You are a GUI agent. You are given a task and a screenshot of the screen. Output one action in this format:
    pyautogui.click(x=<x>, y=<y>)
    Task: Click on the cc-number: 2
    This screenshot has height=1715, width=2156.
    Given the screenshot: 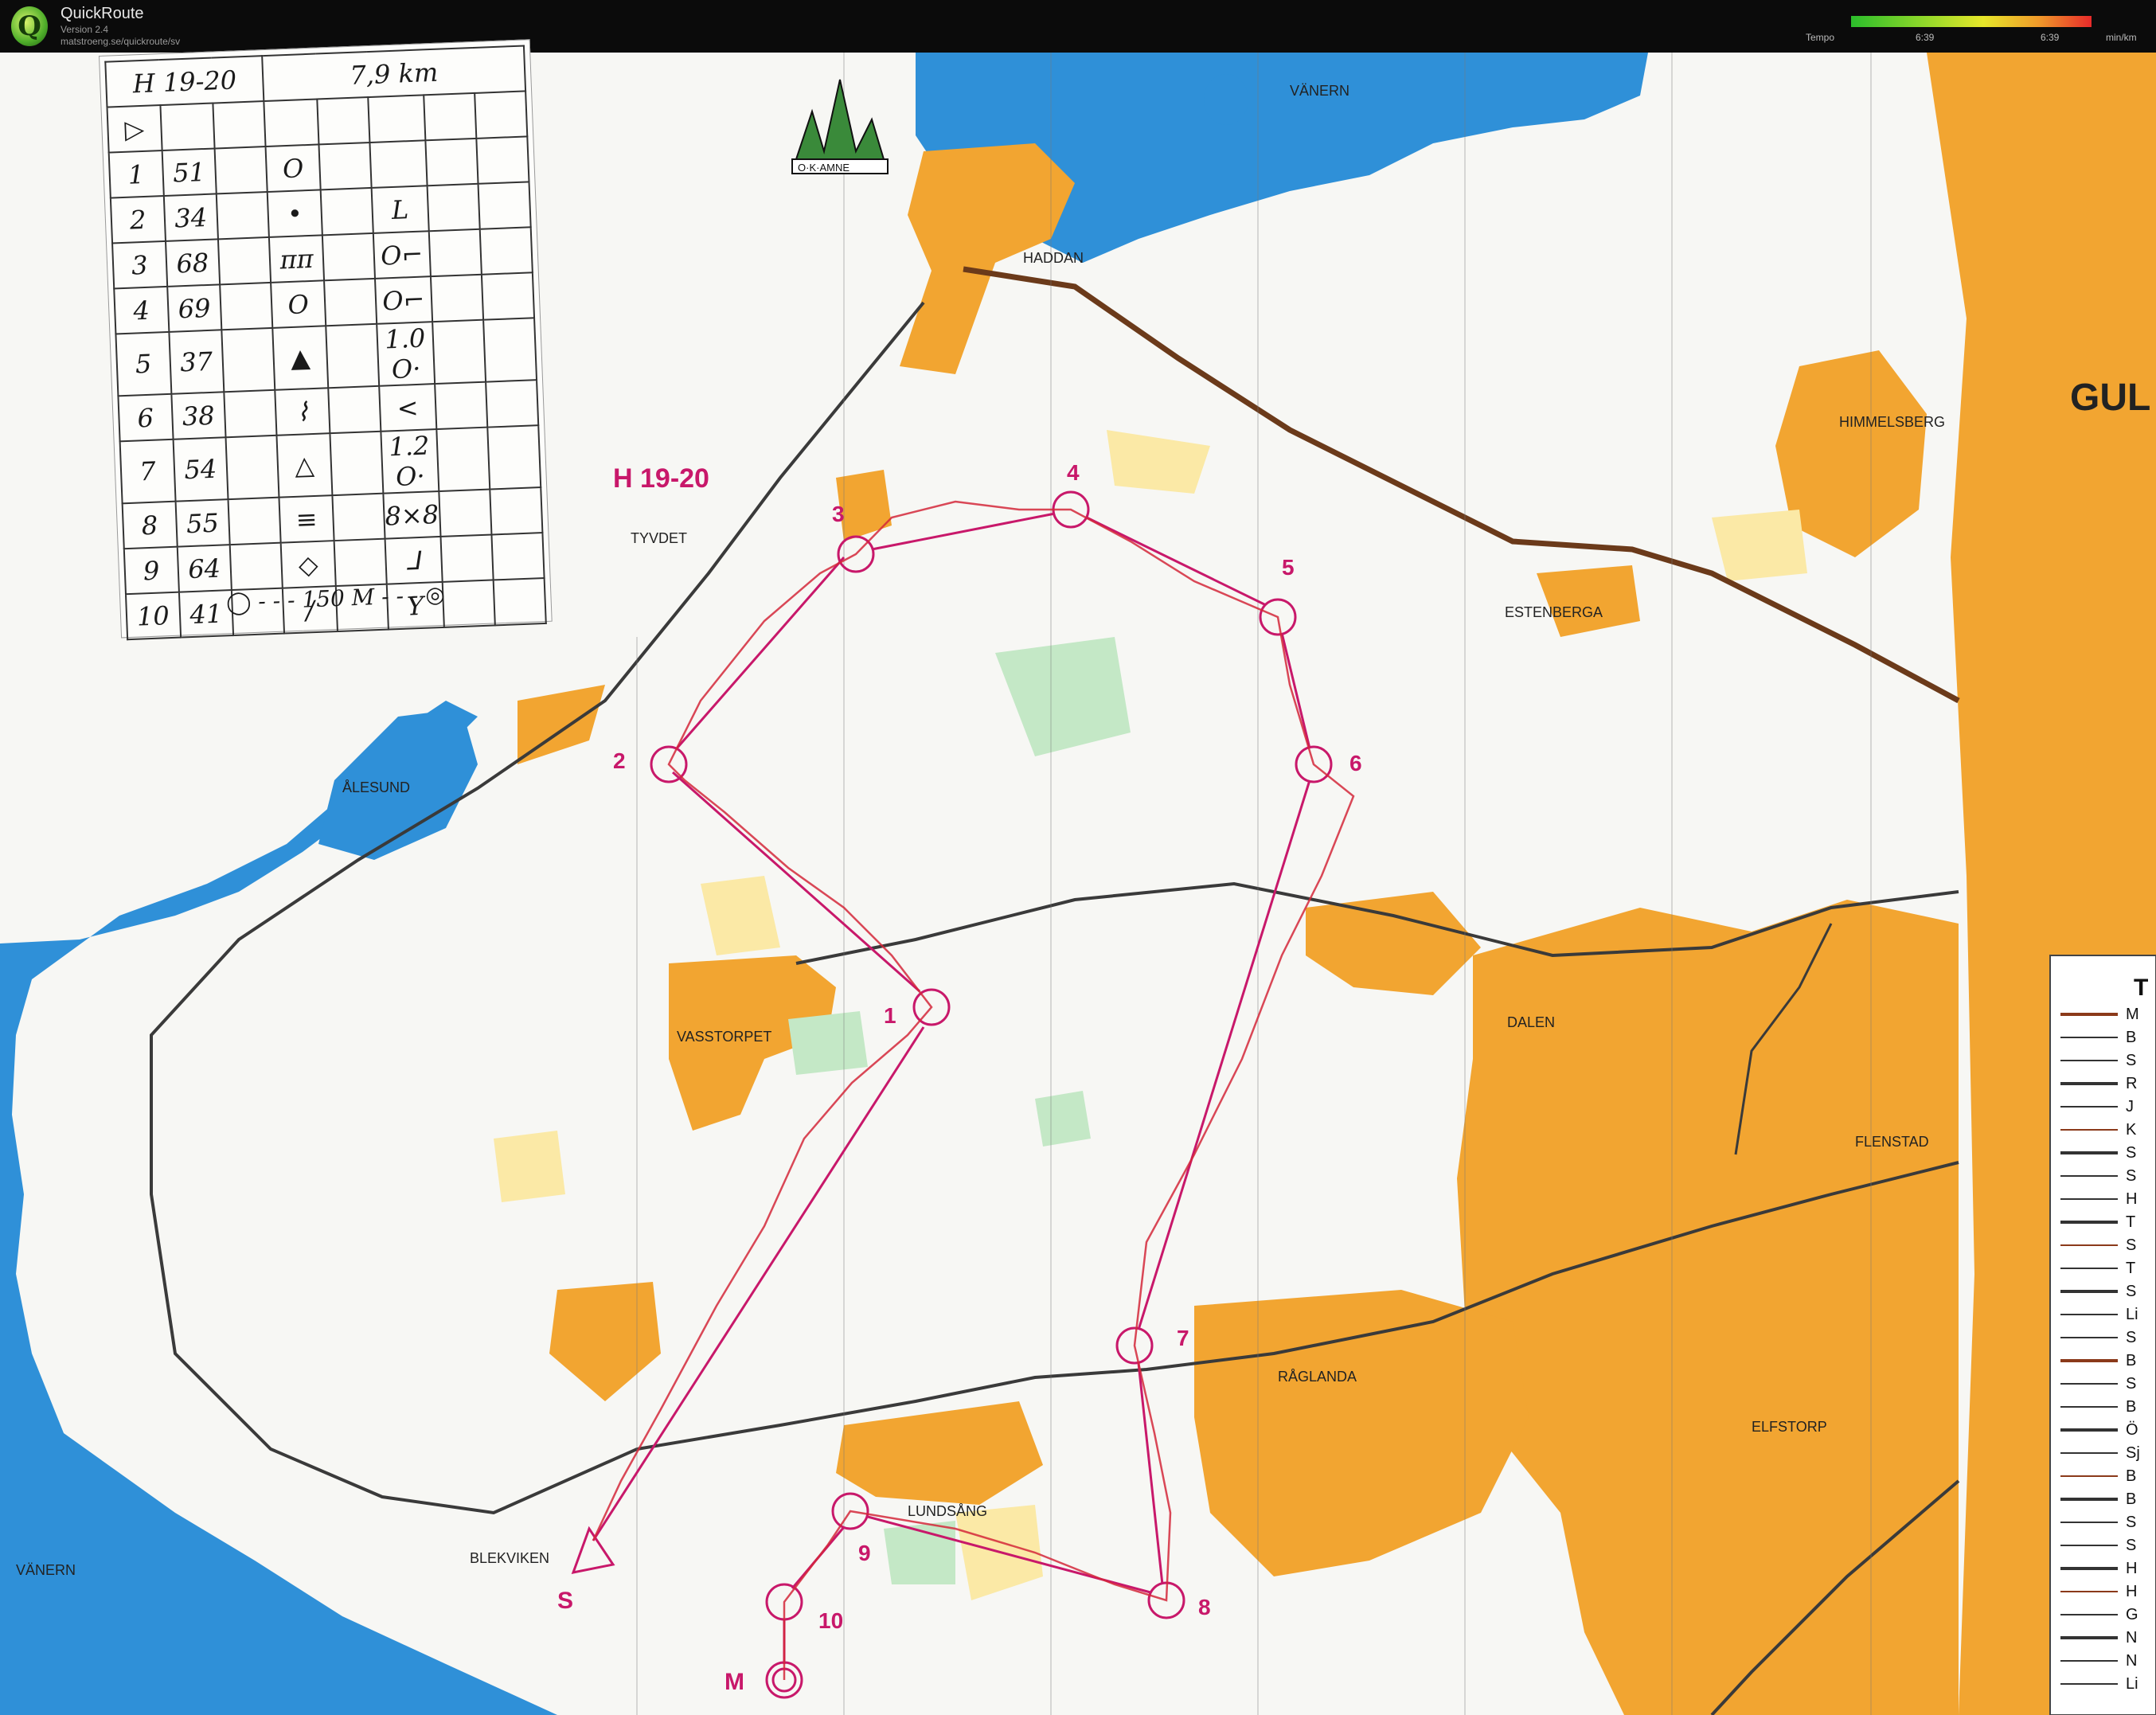 What is the action you would take?
    pyautogui.click(x=138, y=220)
    